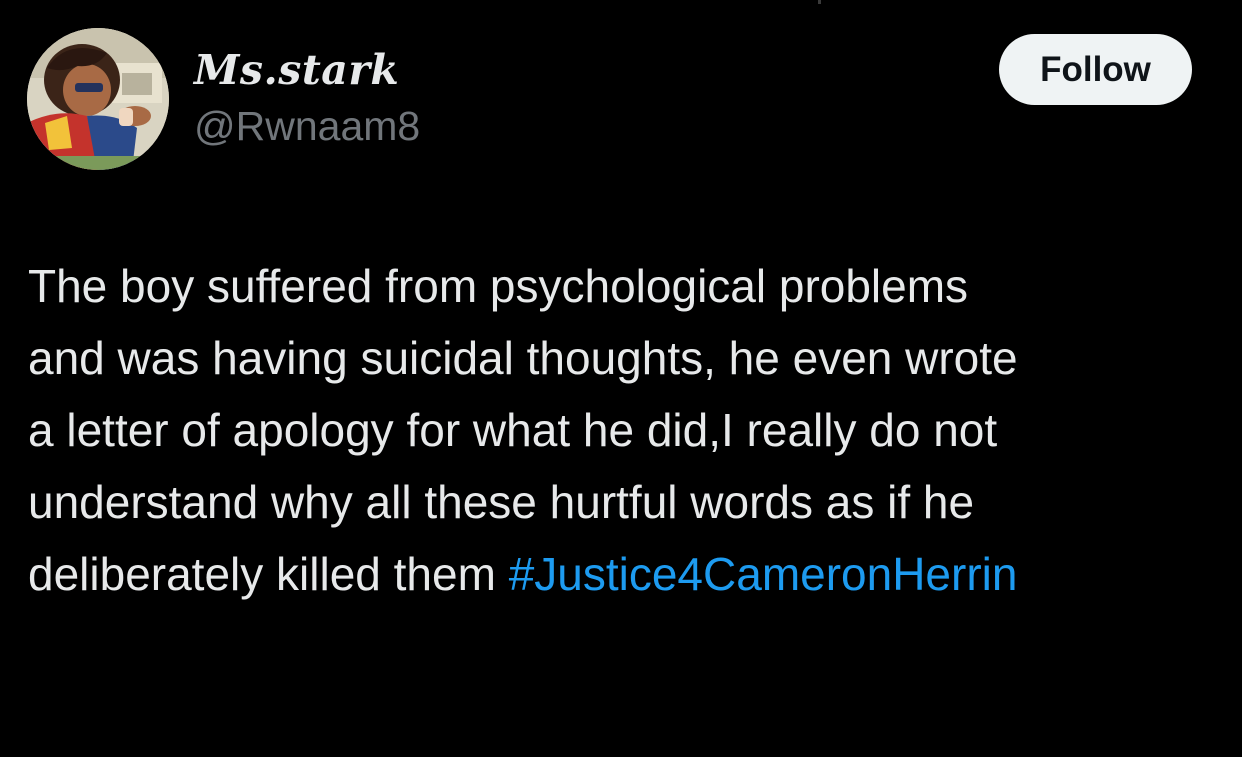  What do you see at coordinates (1095, 69) in the screenshot?
I see `follow-button: Follow` at bounding box center [1095, 69].